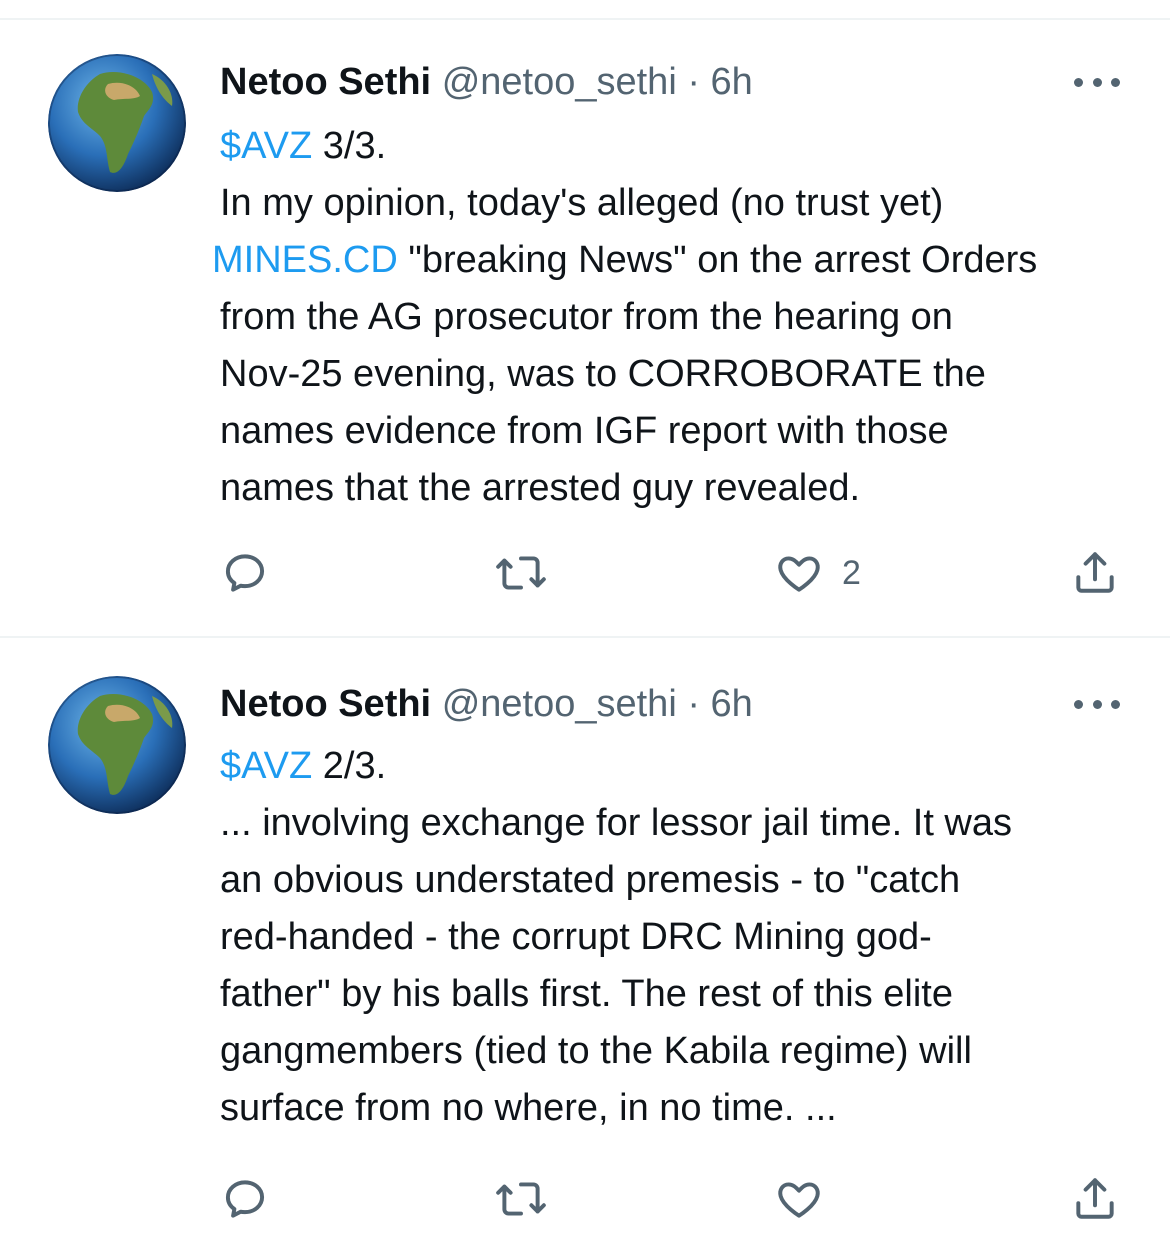 This screenshot has height=1234, width=1170. I want to click on tweet-actions: 2, so click(585, 578).